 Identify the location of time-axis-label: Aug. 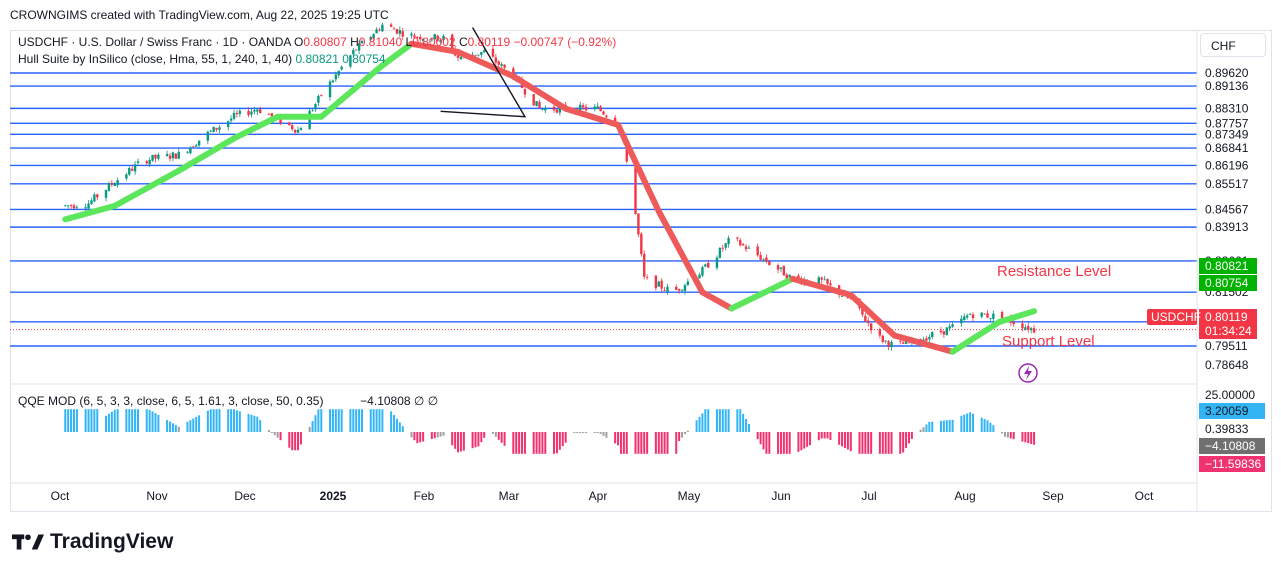
(964, 496).